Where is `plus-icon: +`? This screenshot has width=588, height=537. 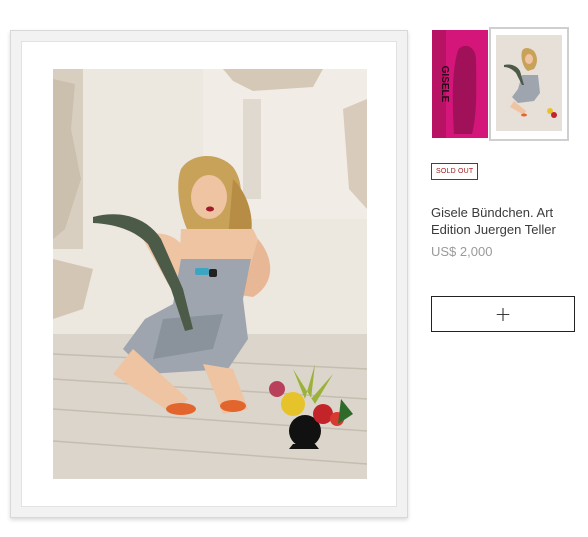 plus-icon: + is located at coordinates (503, 314).